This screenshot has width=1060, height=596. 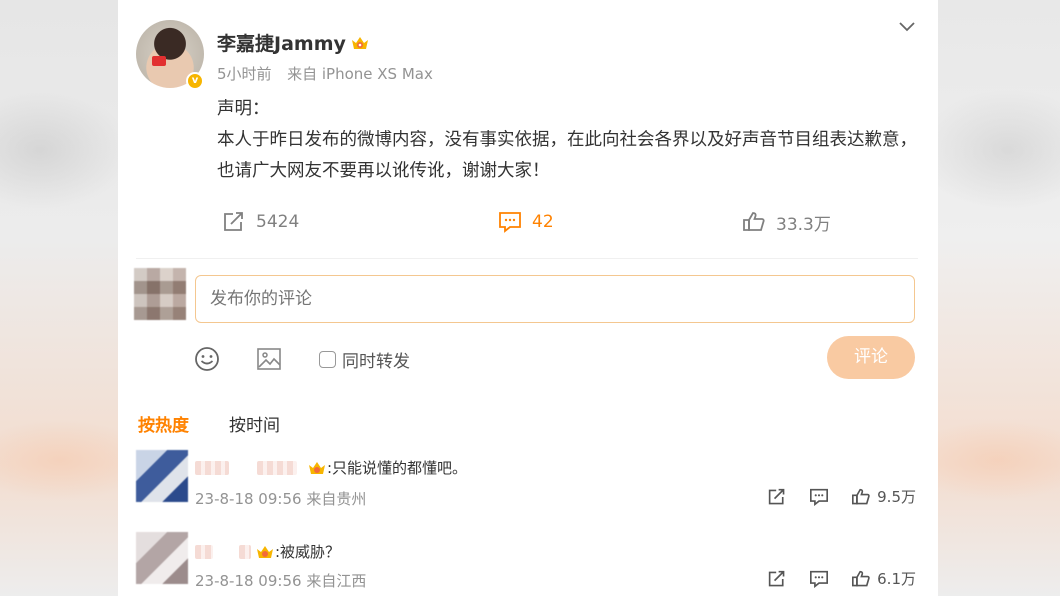 I want to click on comment-meta: 23-8-18 09:56 来自江西, so click(x=280, y=580).